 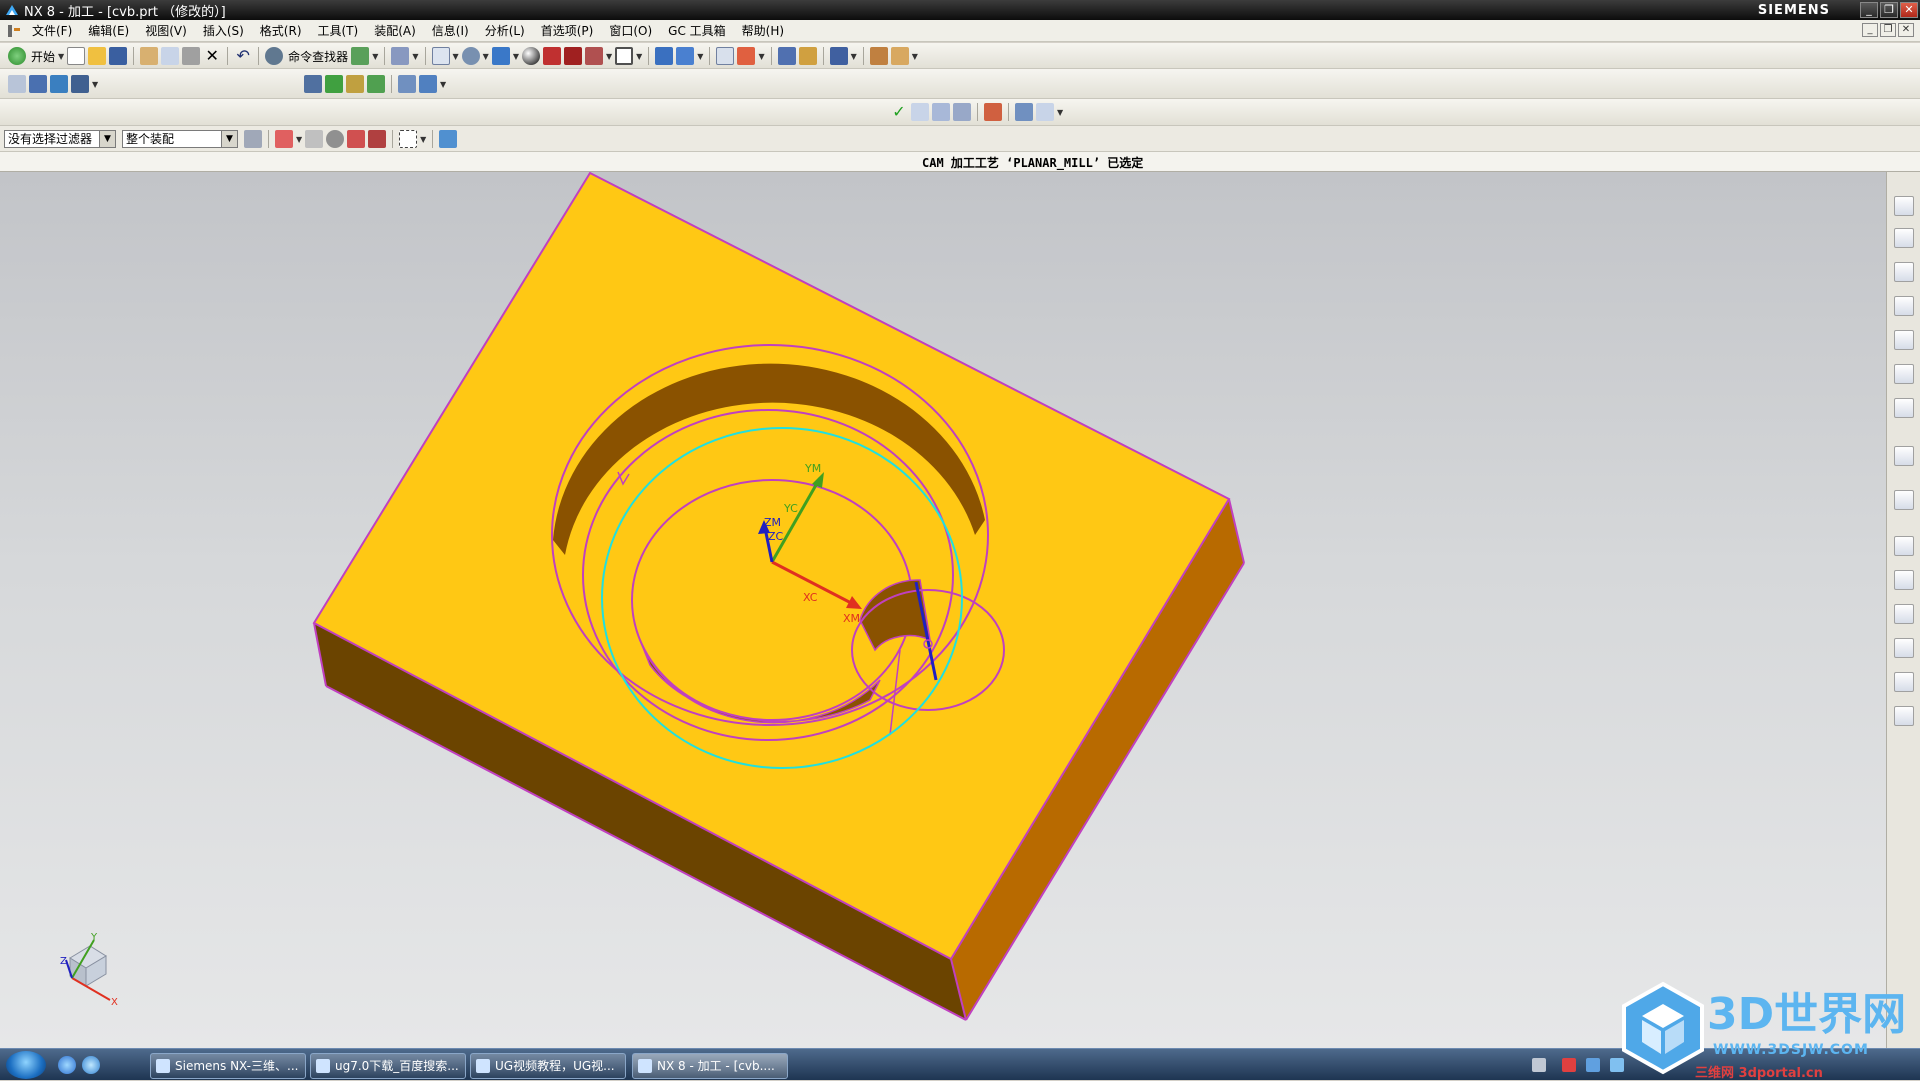 What do you see at coordinates (166, 30) in the screenshot?
I see `menu-view: 视图(V)` at bounding box center [166, 30].